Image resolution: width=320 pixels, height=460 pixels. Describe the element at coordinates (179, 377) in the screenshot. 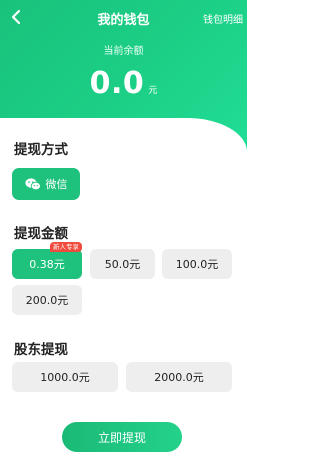

I see `shareholder-option-1: 2000.0元` at that location.